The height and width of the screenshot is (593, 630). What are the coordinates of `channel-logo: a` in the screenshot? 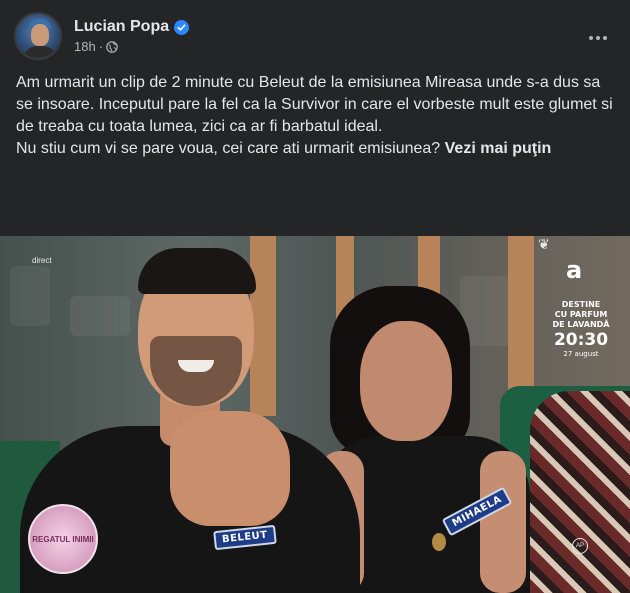 It's located at (574, 270).